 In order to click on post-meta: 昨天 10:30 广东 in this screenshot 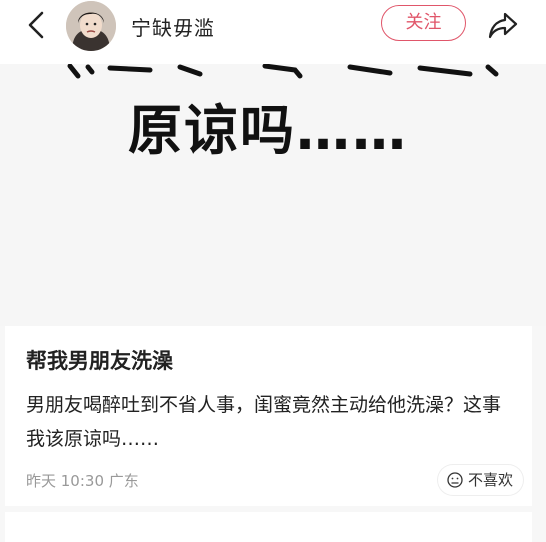, I will do `click(82, 480)`.